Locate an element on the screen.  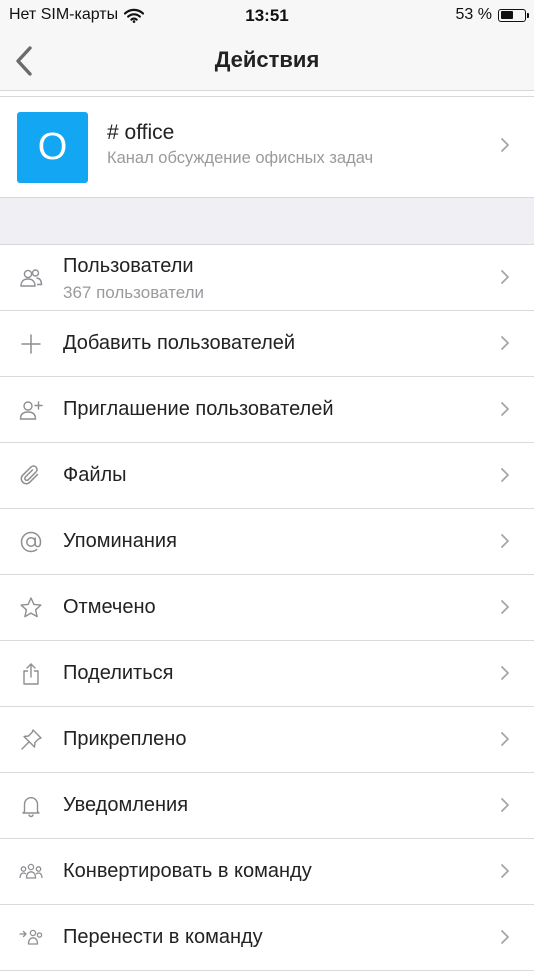
star-icon is located at coordinates (31, 608).